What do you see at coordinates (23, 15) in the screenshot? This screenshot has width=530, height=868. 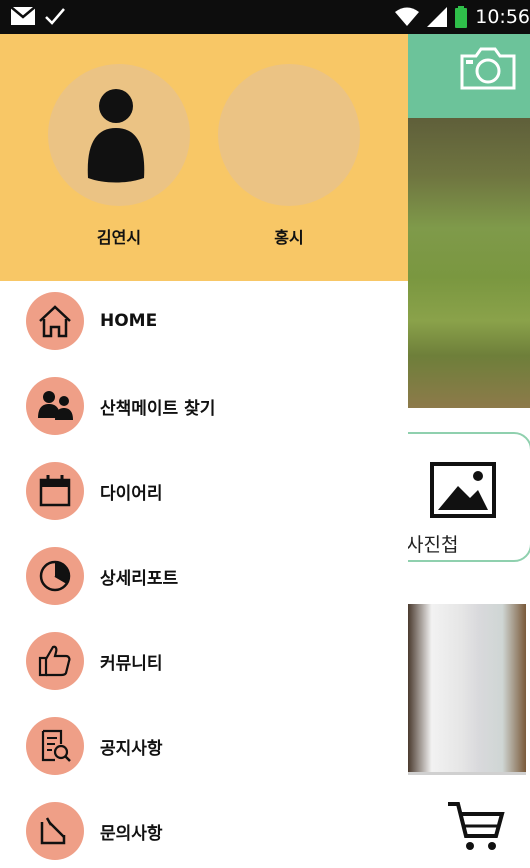 I see `mail-icon` at bounding box center [23, 15].